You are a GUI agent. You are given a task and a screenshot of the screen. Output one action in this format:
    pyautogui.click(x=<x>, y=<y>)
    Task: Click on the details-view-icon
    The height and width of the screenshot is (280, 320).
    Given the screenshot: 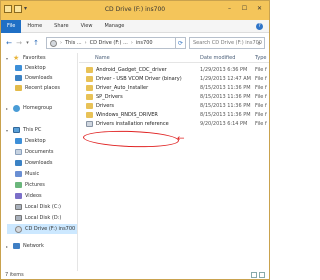 What is the action you would take?
    pyautogui.click(x=254, y=275)
    